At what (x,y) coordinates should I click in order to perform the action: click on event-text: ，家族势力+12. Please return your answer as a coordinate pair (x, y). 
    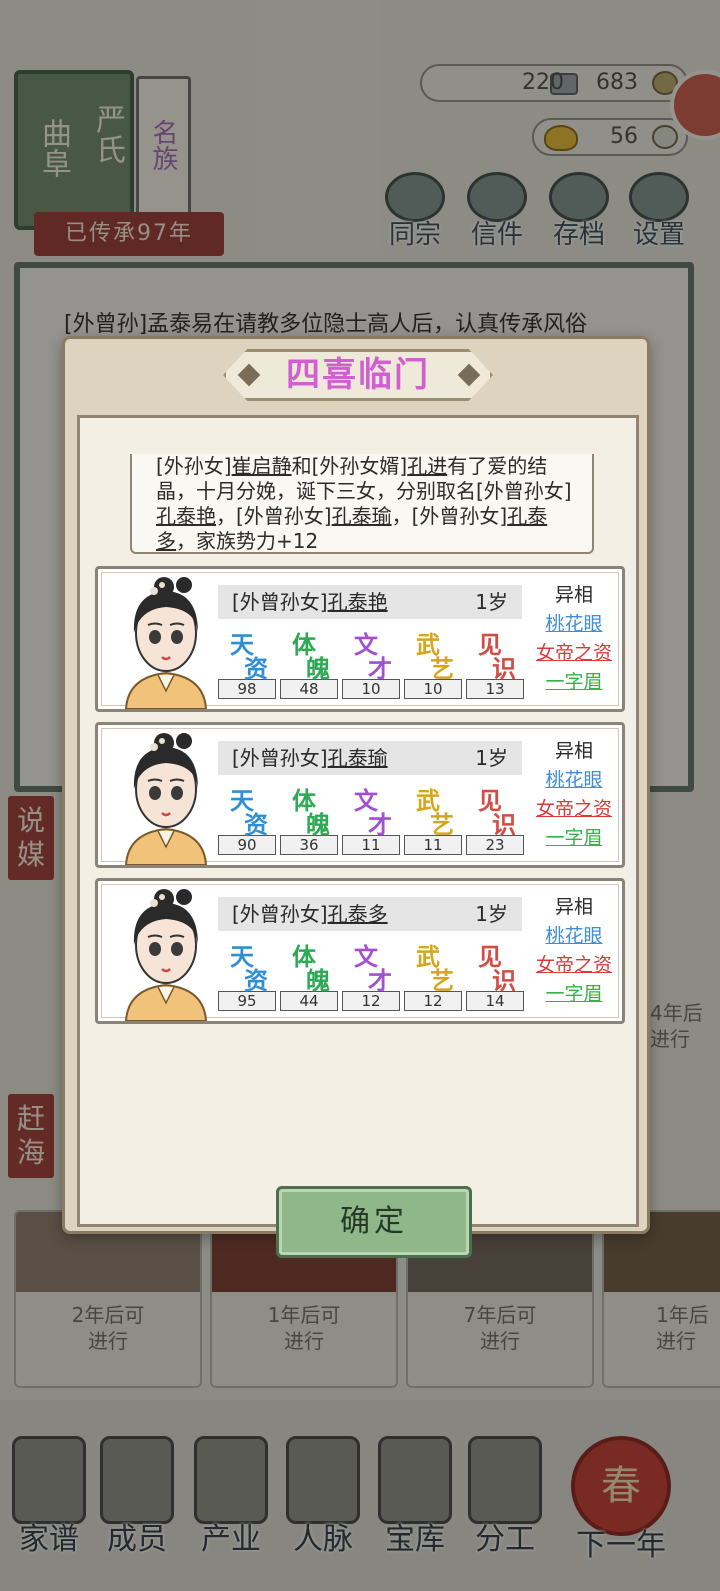
    Looking at the image, I should click on (247, 541).